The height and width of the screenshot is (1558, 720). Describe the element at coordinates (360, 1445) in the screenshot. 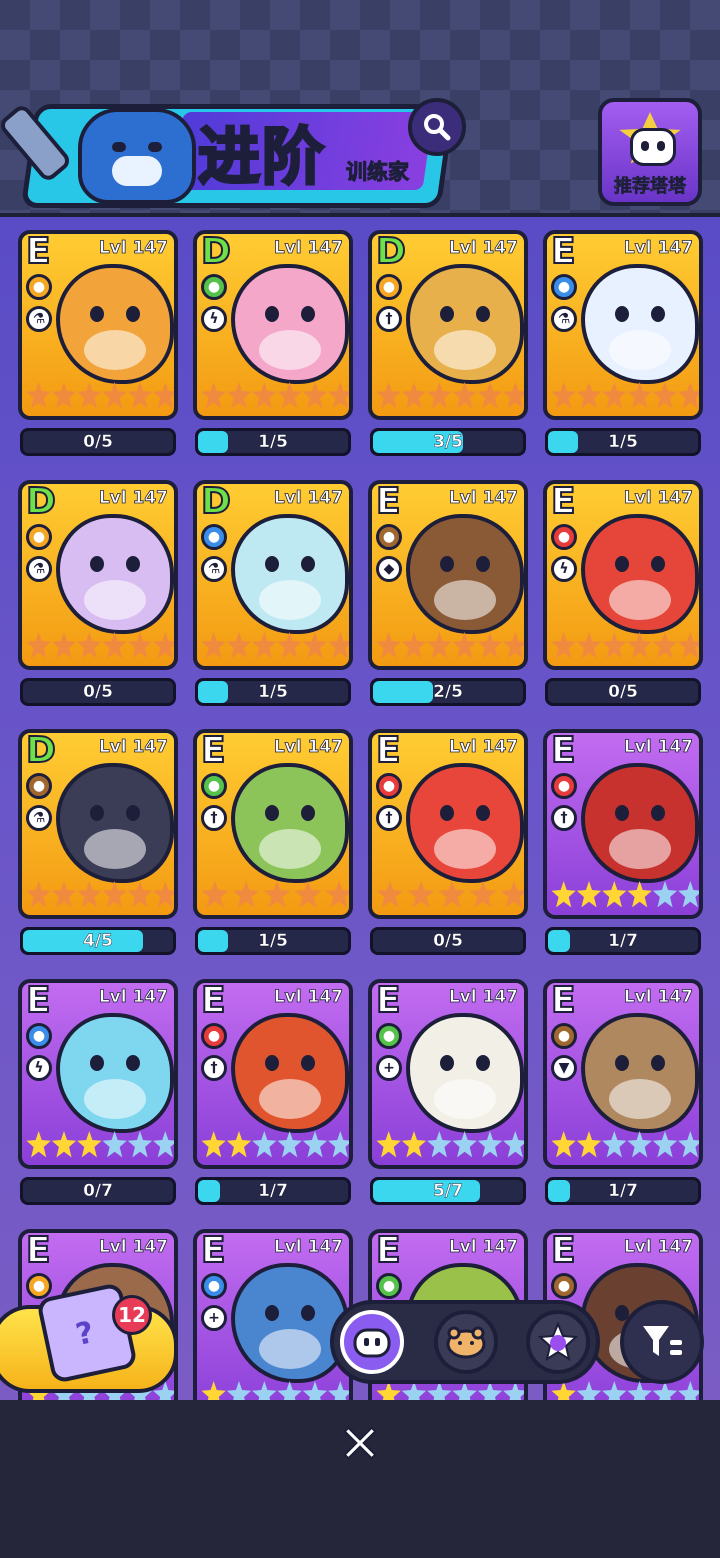

I see `close-button: ✕` at that location.